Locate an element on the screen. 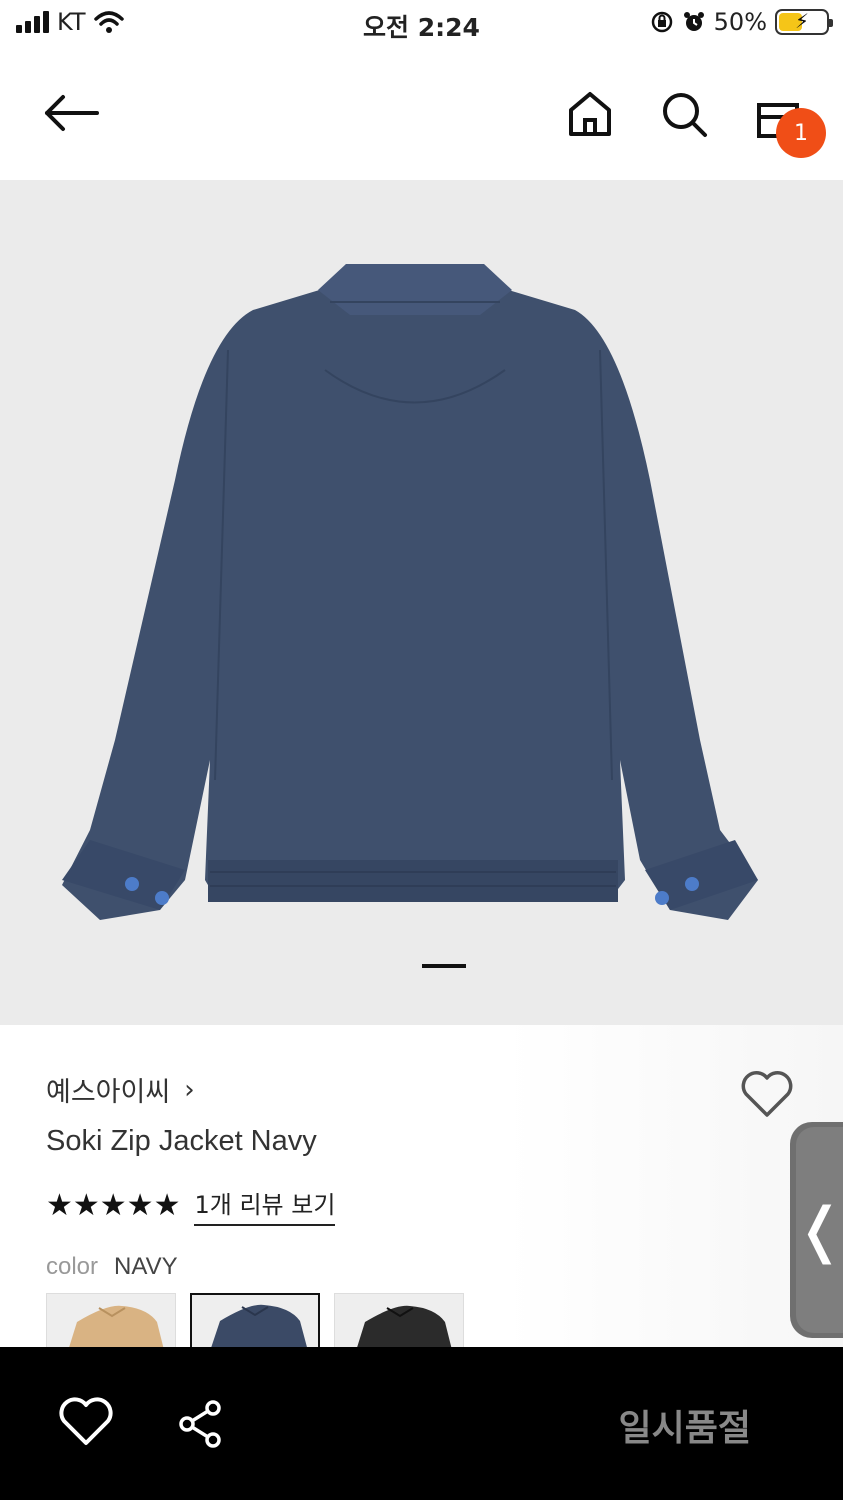  back-button is located at coordinates (72, 113).